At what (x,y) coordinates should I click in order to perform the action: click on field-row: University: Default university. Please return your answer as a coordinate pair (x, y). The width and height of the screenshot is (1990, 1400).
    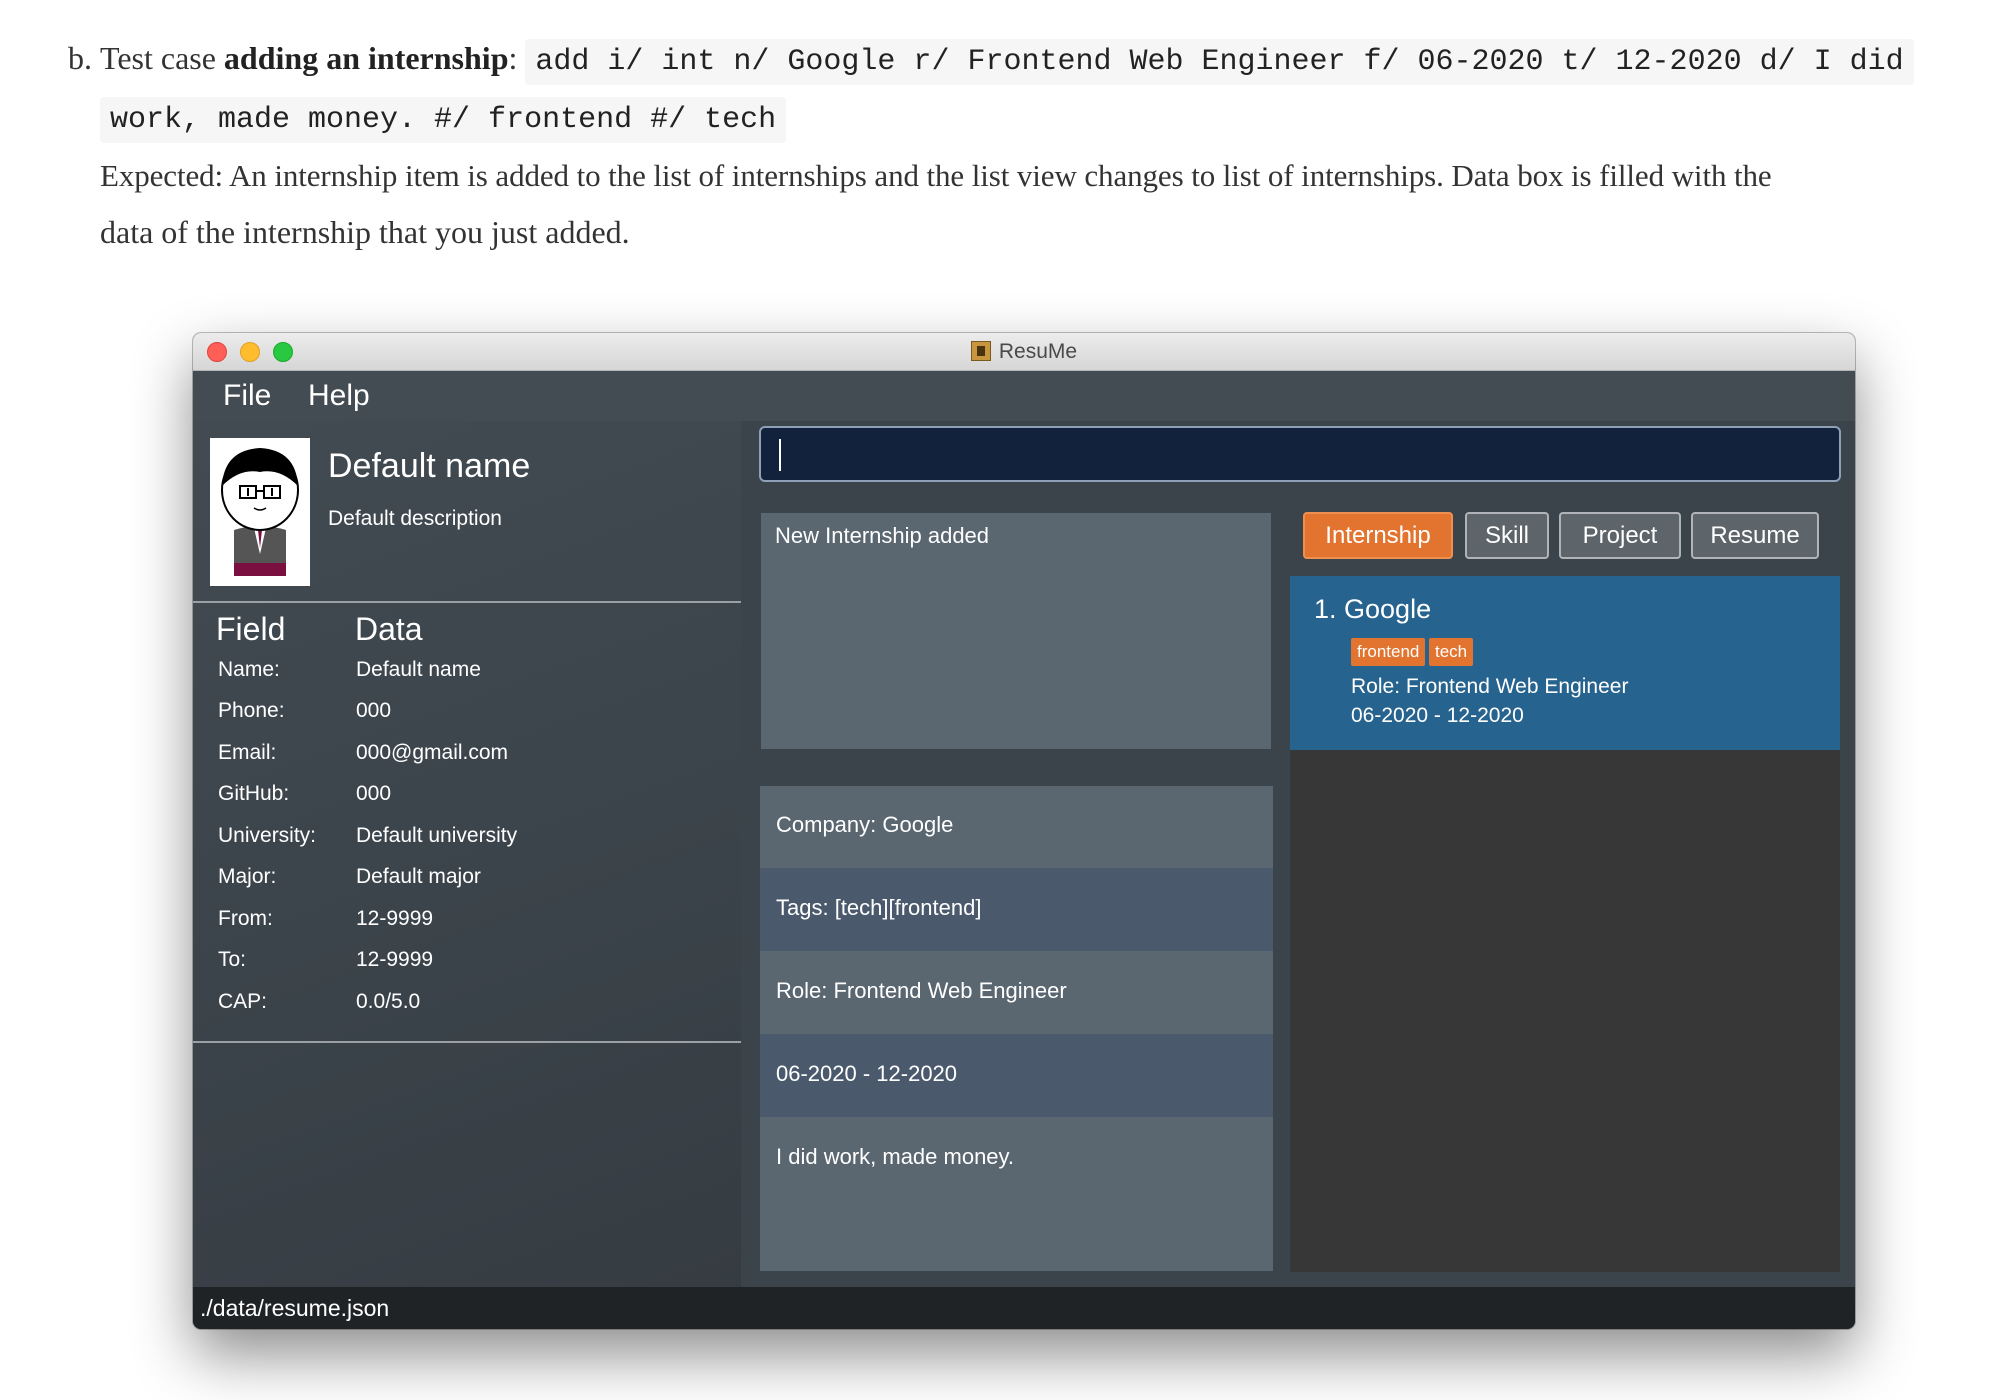
    Looking at the image, I should click on (467, 844).